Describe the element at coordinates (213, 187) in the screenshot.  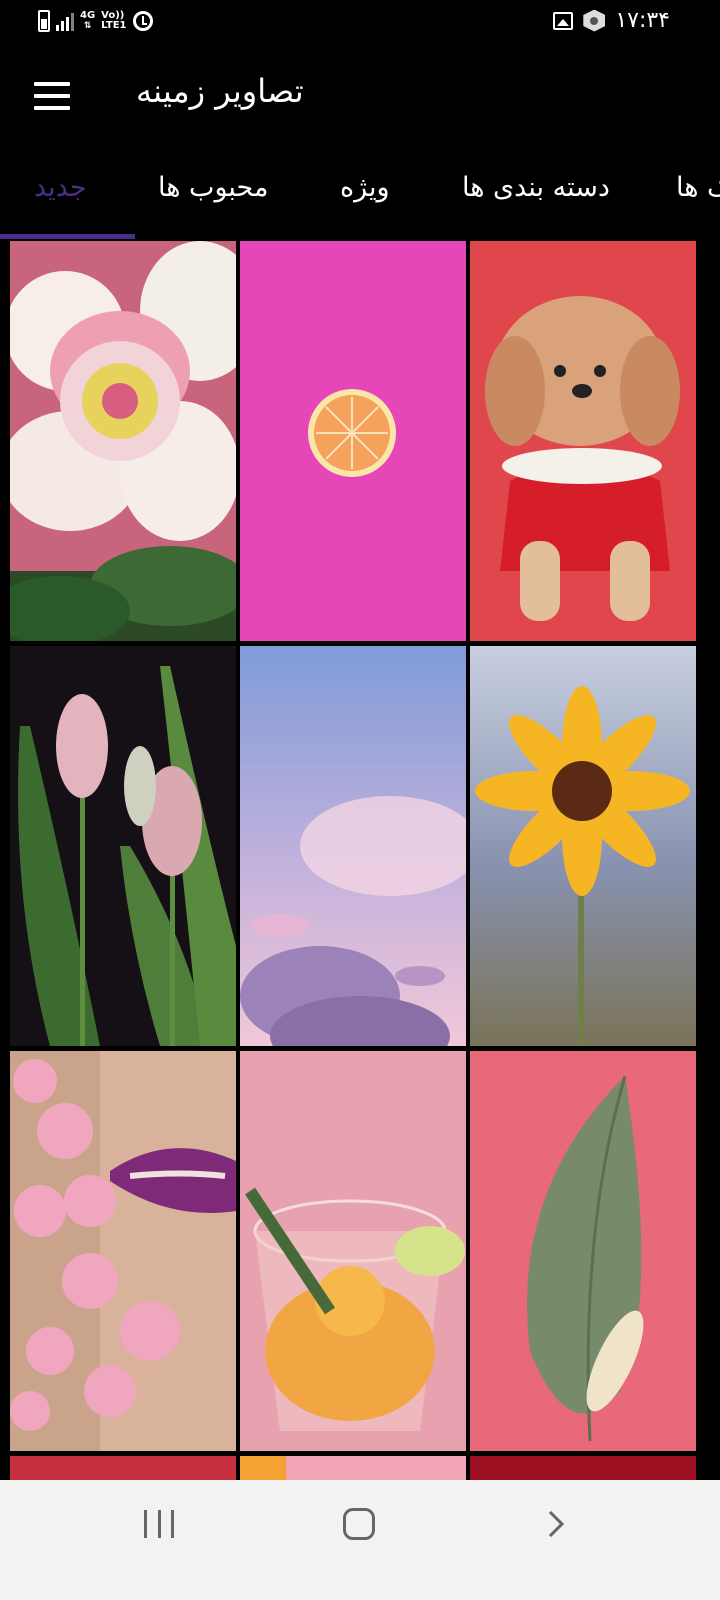
I see `tab-popular: محبوب ها` at that location.